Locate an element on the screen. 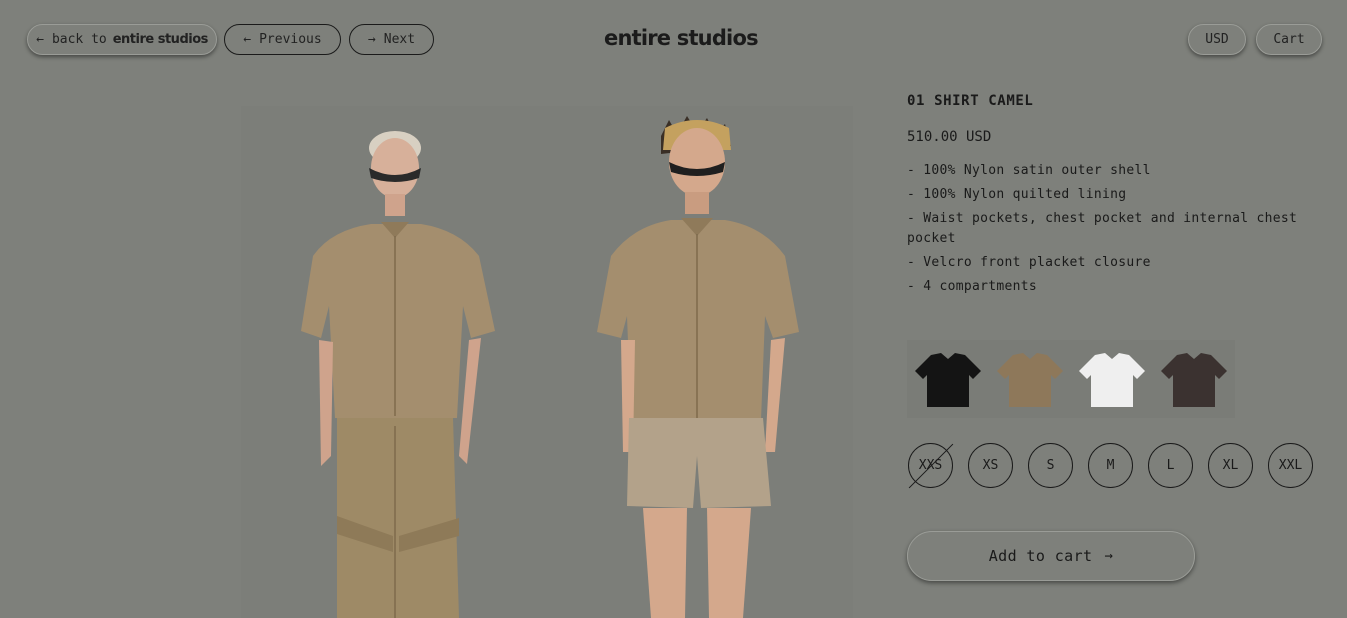  color-swatches is located at coordinates (1071, 379).